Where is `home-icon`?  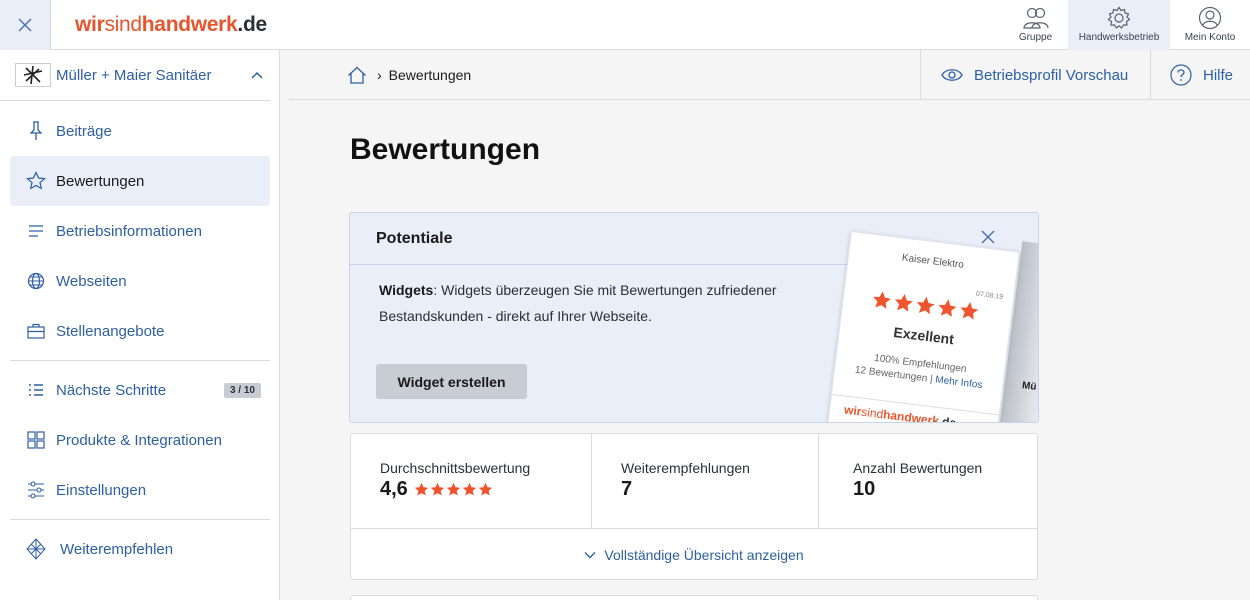
home-icon is located at coordinates (357, 75).